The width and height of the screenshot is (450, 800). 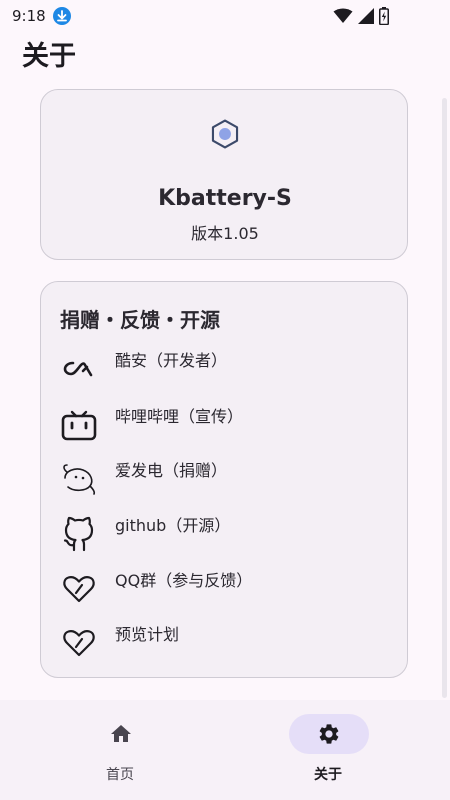 I want to click on status-bar: 9:18, so click(x=225, y=16).